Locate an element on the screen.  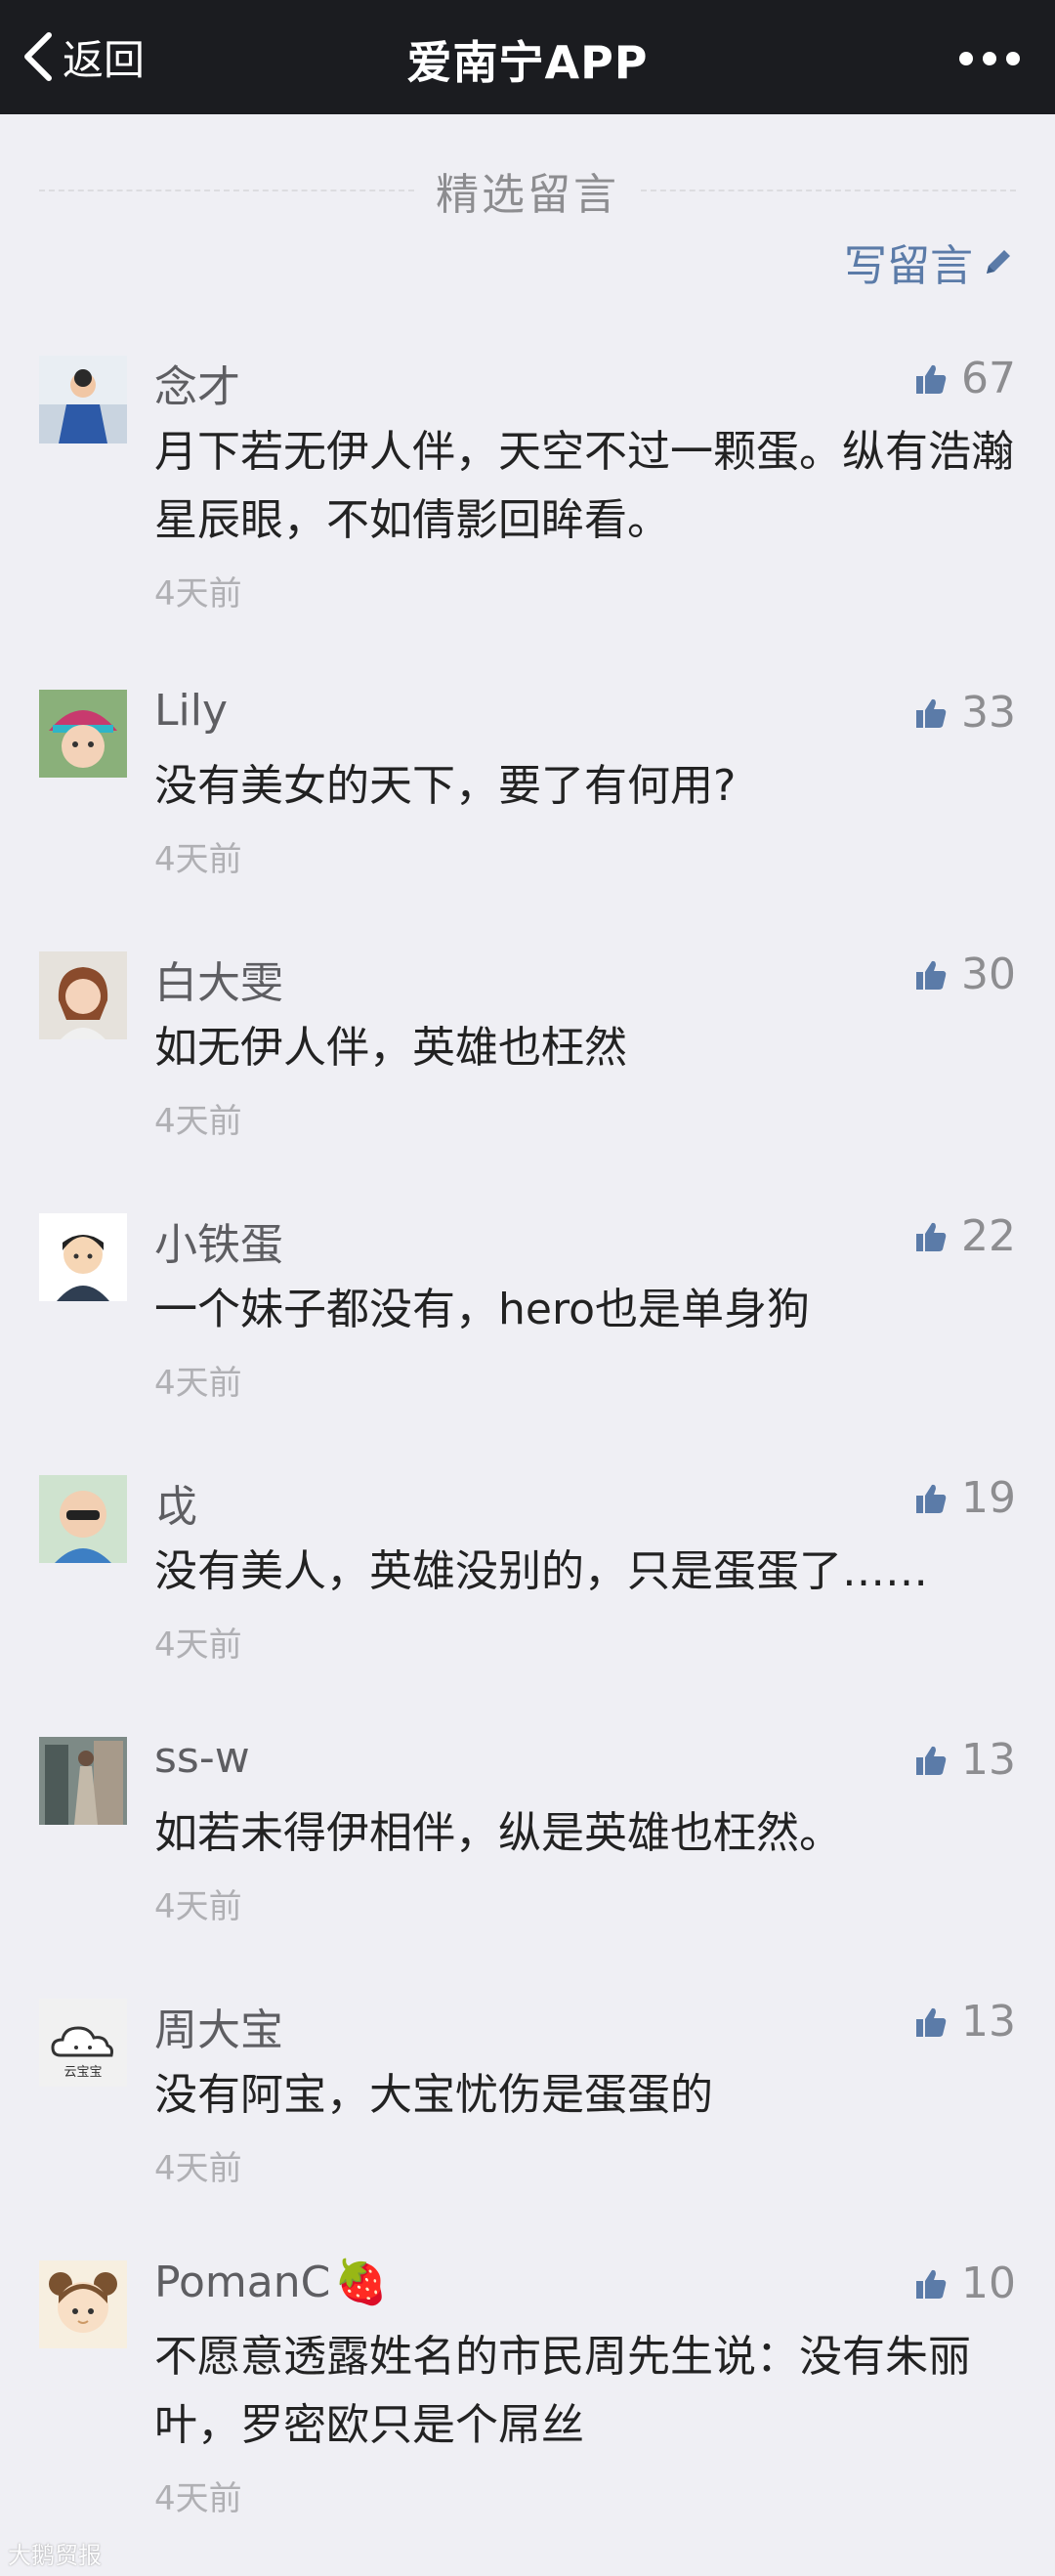
divider-right is located at coordinates (828, 190).